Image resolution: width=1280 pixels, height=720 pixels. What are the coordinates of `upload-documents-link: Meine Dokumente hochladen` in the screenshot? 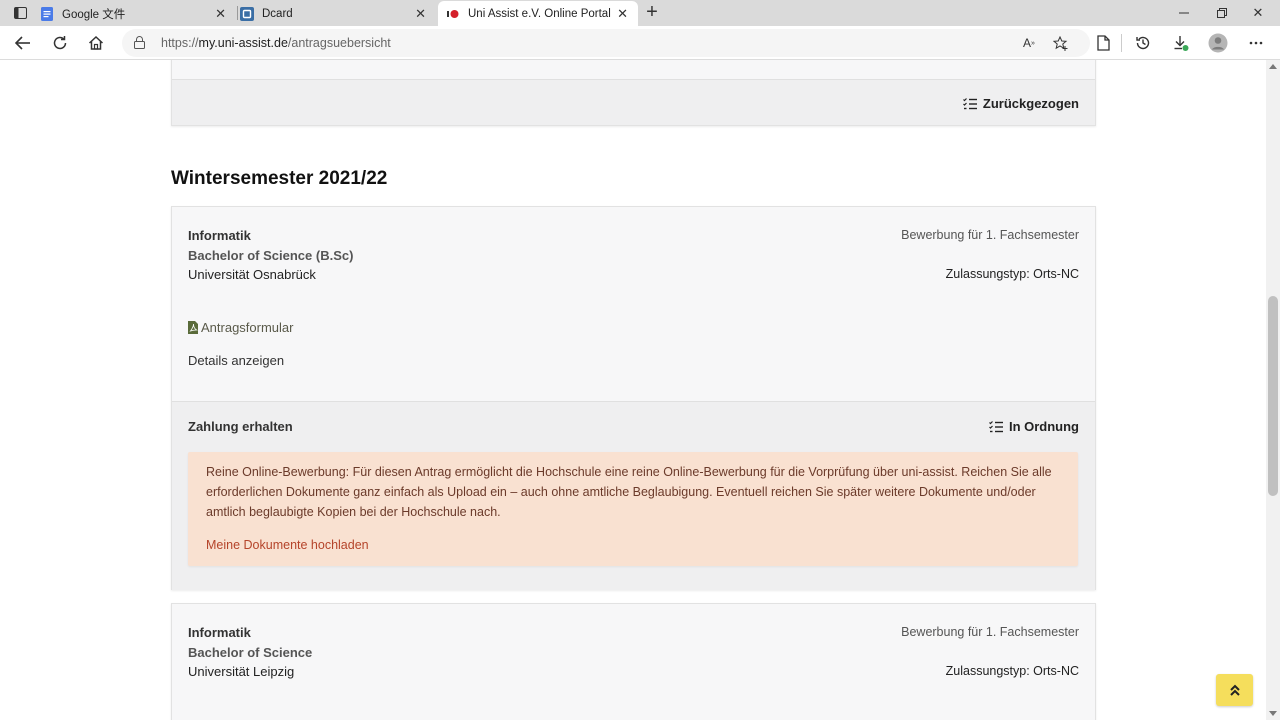 It's located at (287, 545).